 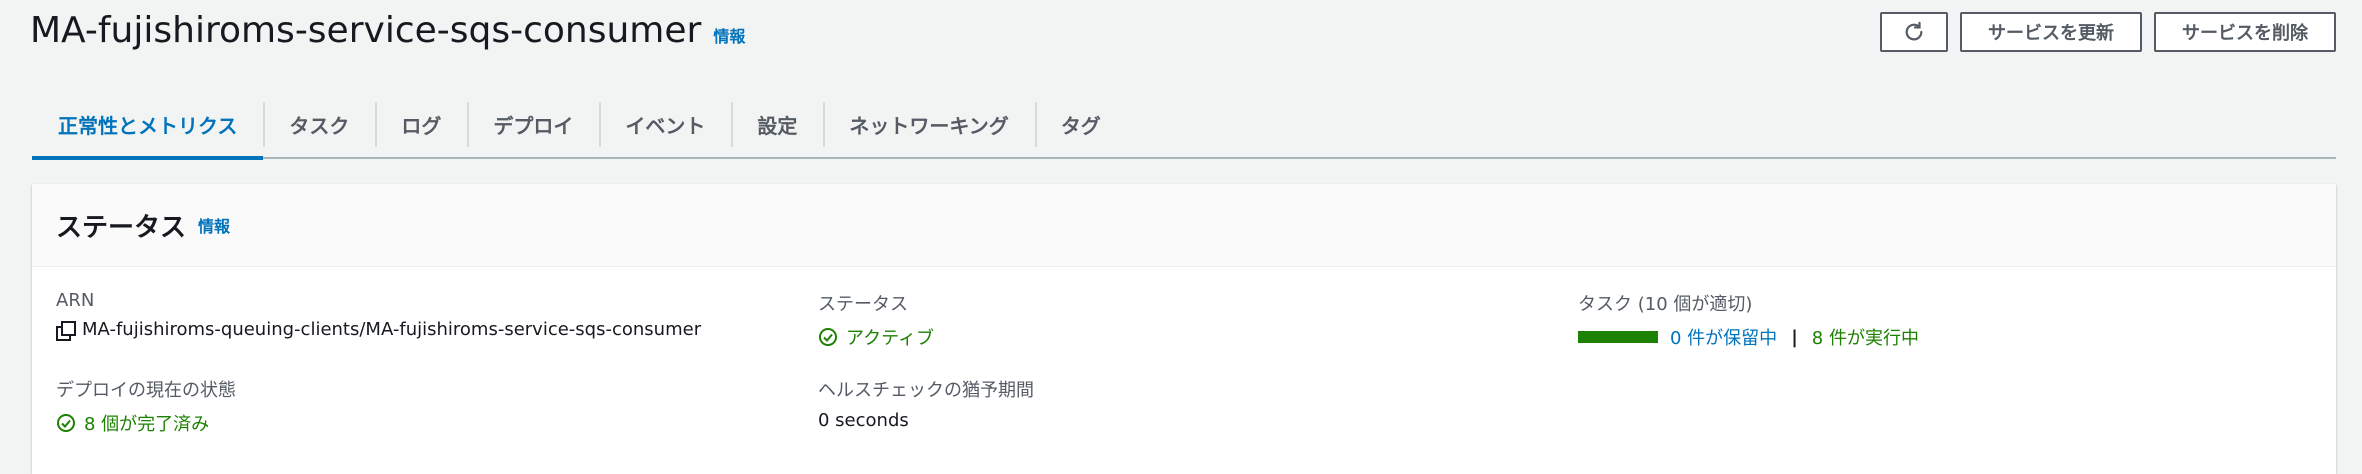 I want to click on deployment-state-value: 8 個が完了済み, so click(x=147, y=424).